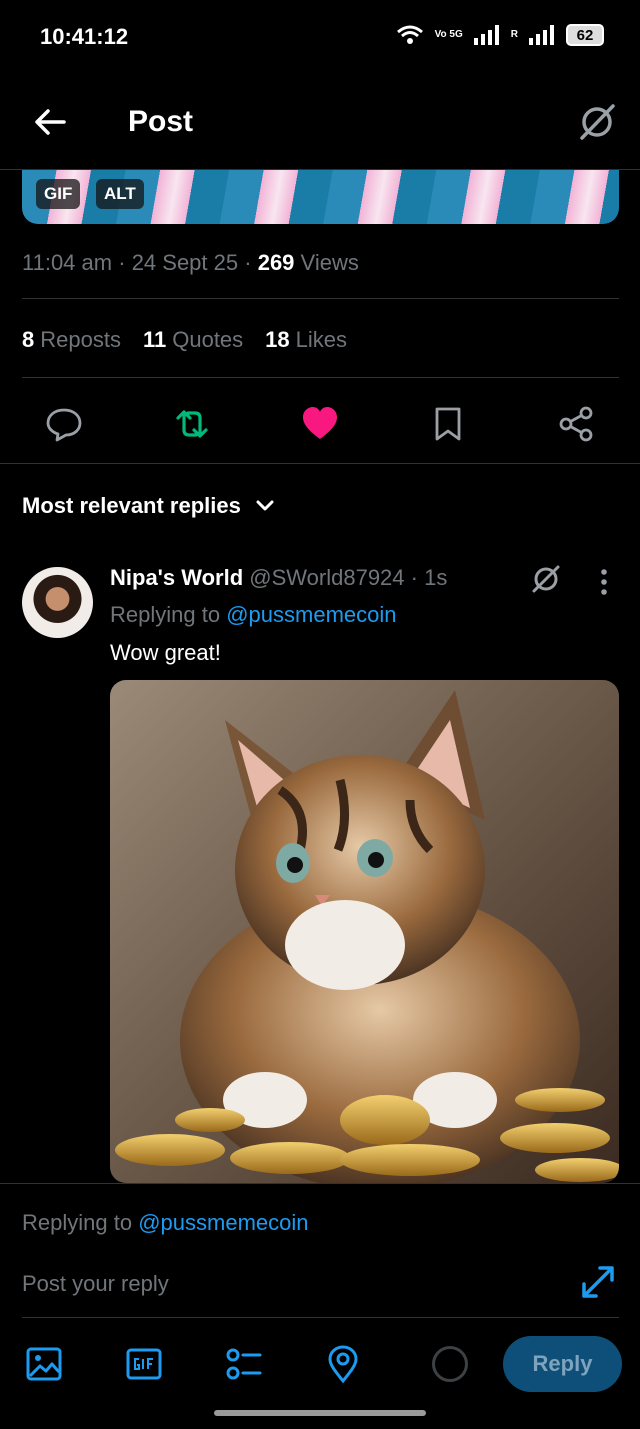 The height and width of the screenshot is (1429, 640). I want to click on composer-replying-to: Replying to @pussmemecoin, so click(165, 1223).